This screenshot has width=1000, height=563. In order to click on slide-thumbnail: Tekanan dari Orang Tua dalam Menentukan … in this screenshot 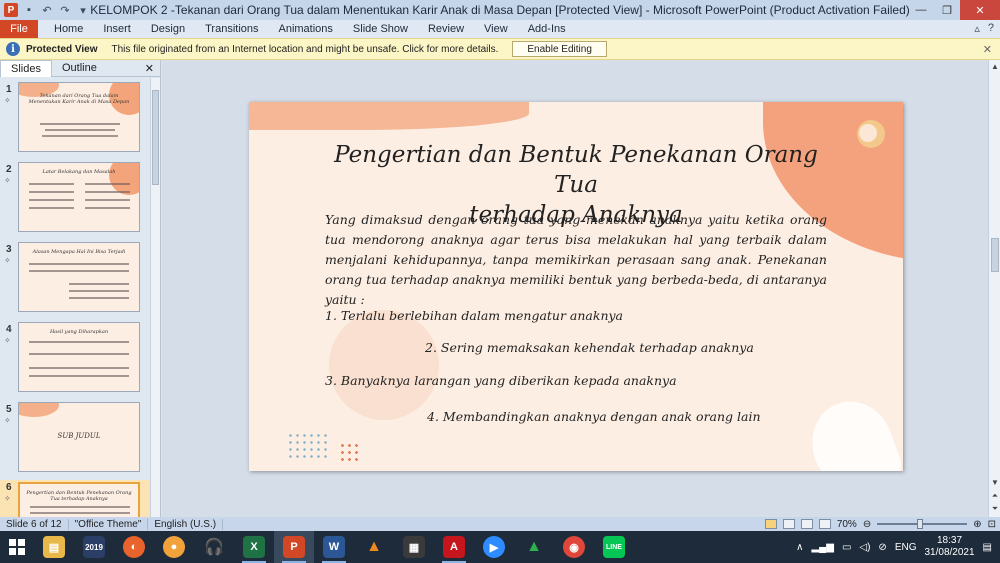, I will do `click(79, 117)`.